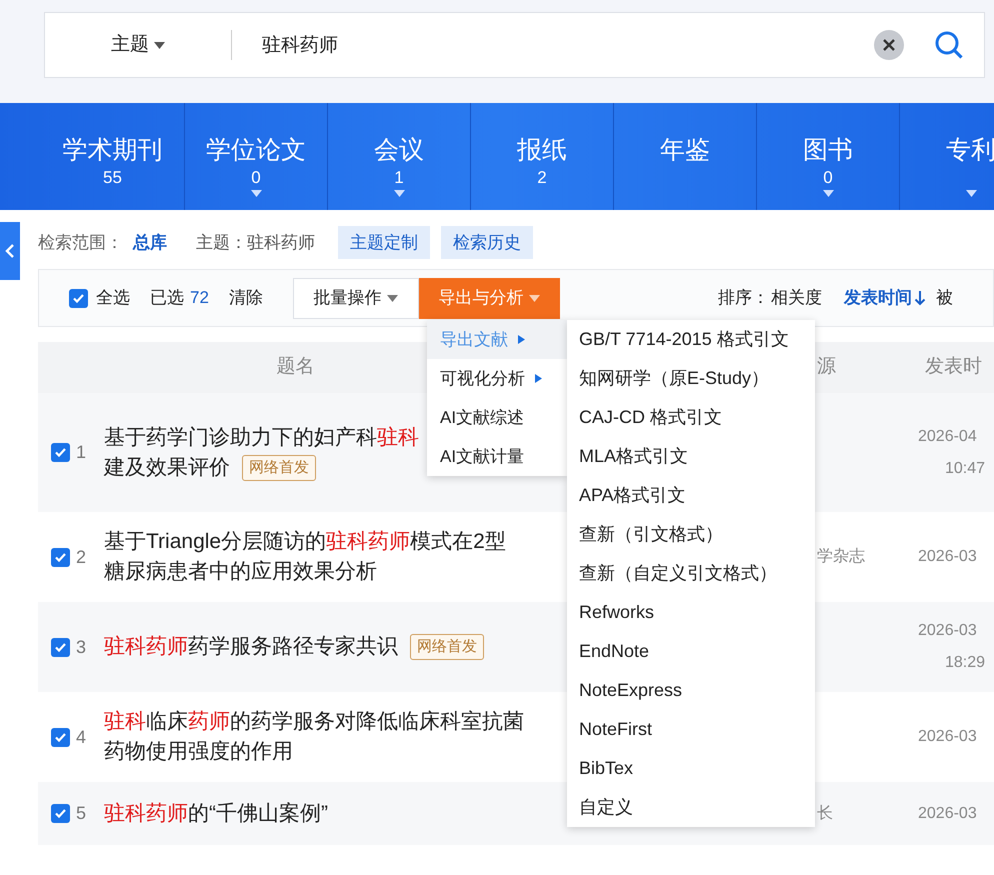 This screenshot has width=994, height=875. Describe the element at coordinates (691, 417) in the screenshot. I see `menu-item: CAJ-CD 格式引文` at that location.